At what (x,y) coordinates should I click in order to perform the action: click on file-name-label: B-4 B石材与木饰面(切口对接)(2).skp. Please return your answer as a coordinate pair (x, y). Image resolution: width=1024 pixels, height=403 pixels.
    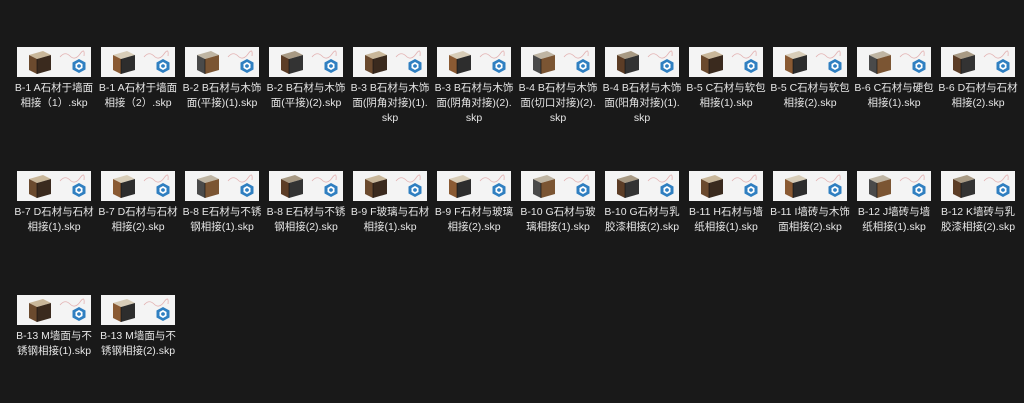
    Looking at the image, I should click on (558, 103).